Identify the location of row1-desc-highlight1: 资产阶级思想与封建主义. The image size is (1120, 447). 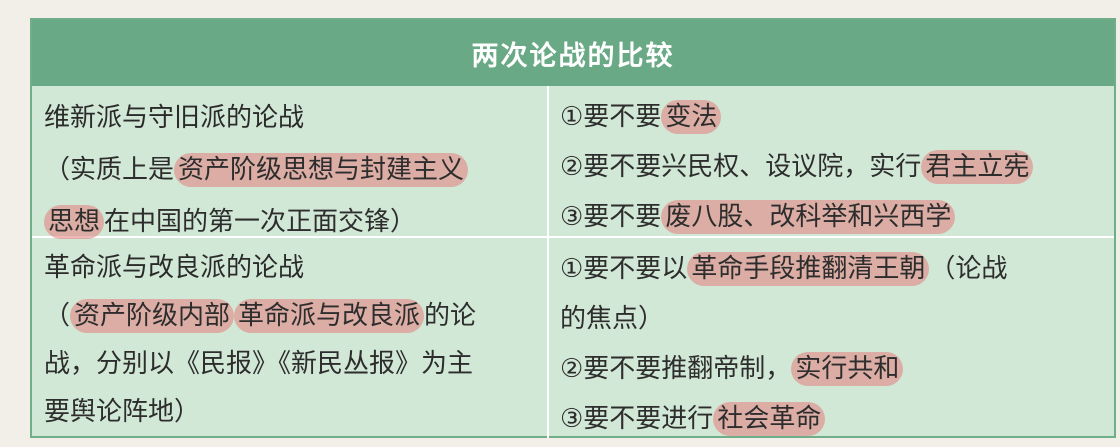
(321, 170).